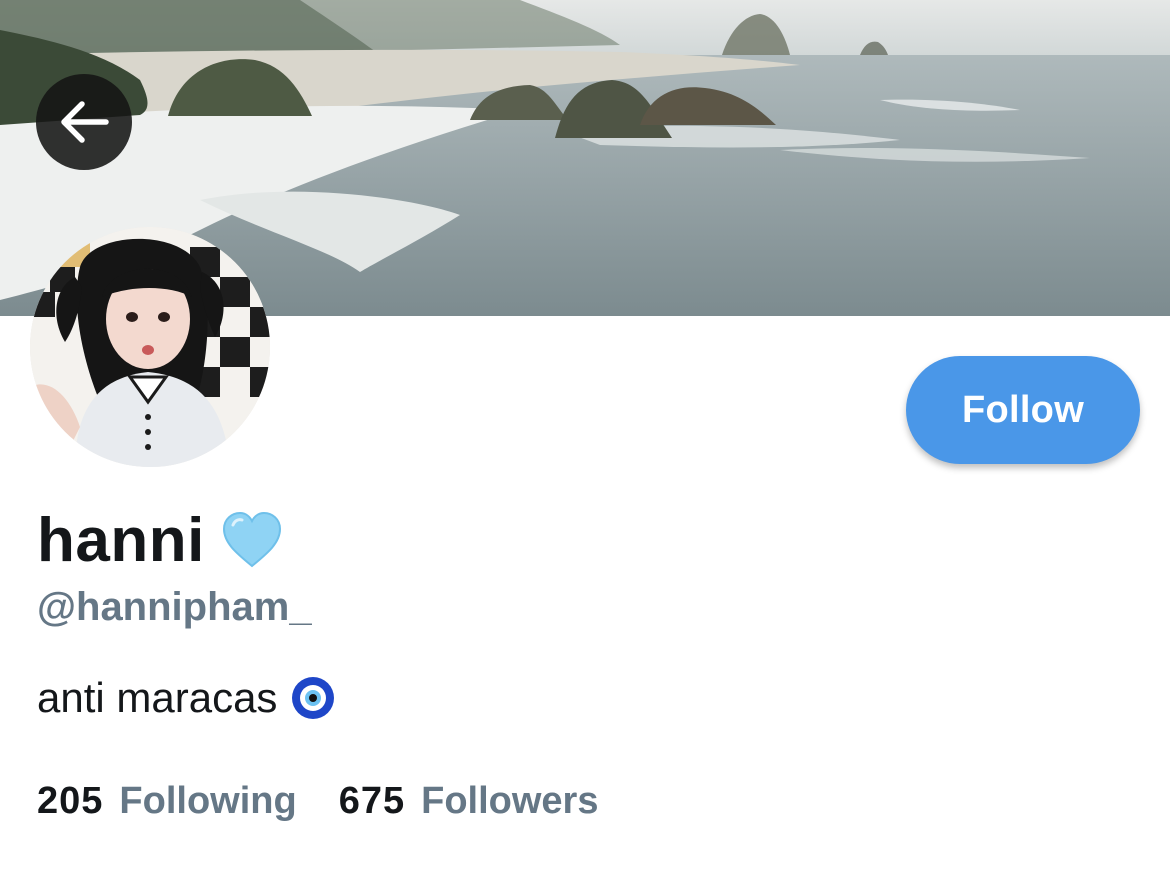 The width and height of the screenshot is (1170, 876). I want to click on followers-stat: 675 Followers, so click(469, 801).